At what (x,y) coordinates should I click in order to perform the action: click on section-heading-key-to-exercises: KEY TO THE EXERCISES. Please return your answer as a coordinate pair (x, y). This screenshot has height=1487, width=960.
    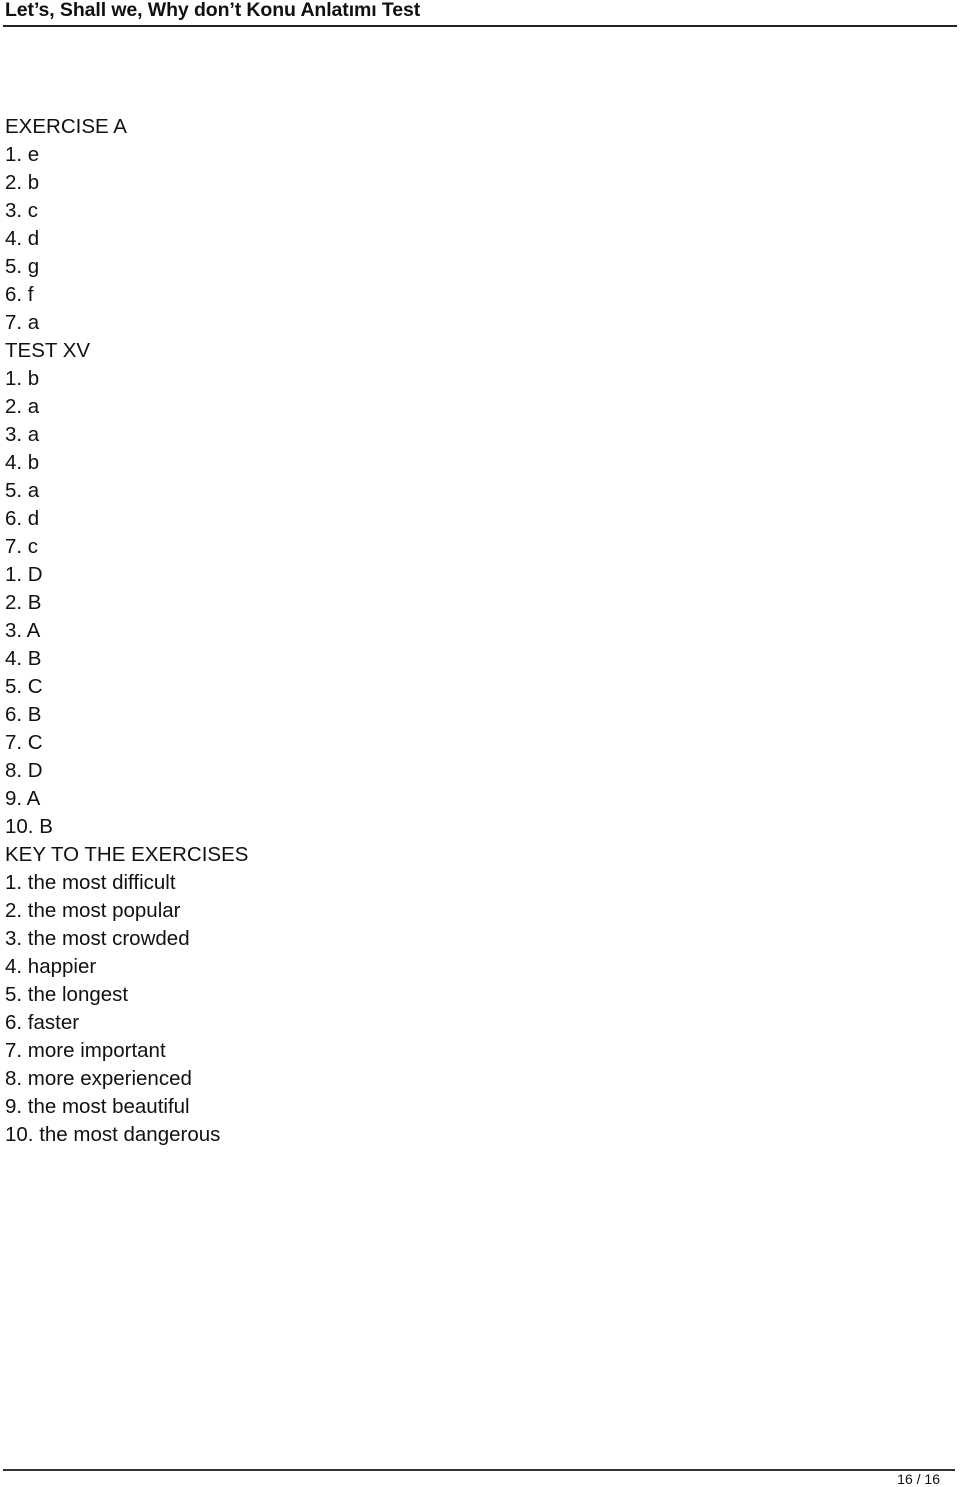
    Looking at the image, I should click on (127, 854).